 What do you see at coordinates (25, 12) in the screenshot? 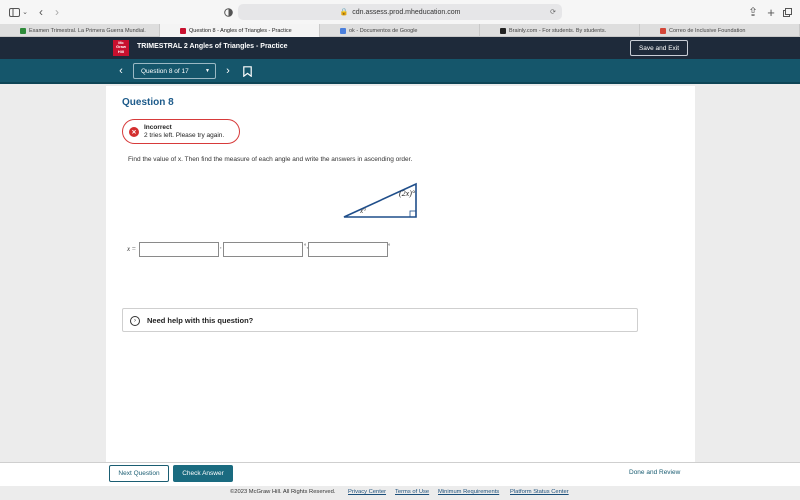
I see `chevron-down-icon: ⌄` at bounding box center [25, 12].